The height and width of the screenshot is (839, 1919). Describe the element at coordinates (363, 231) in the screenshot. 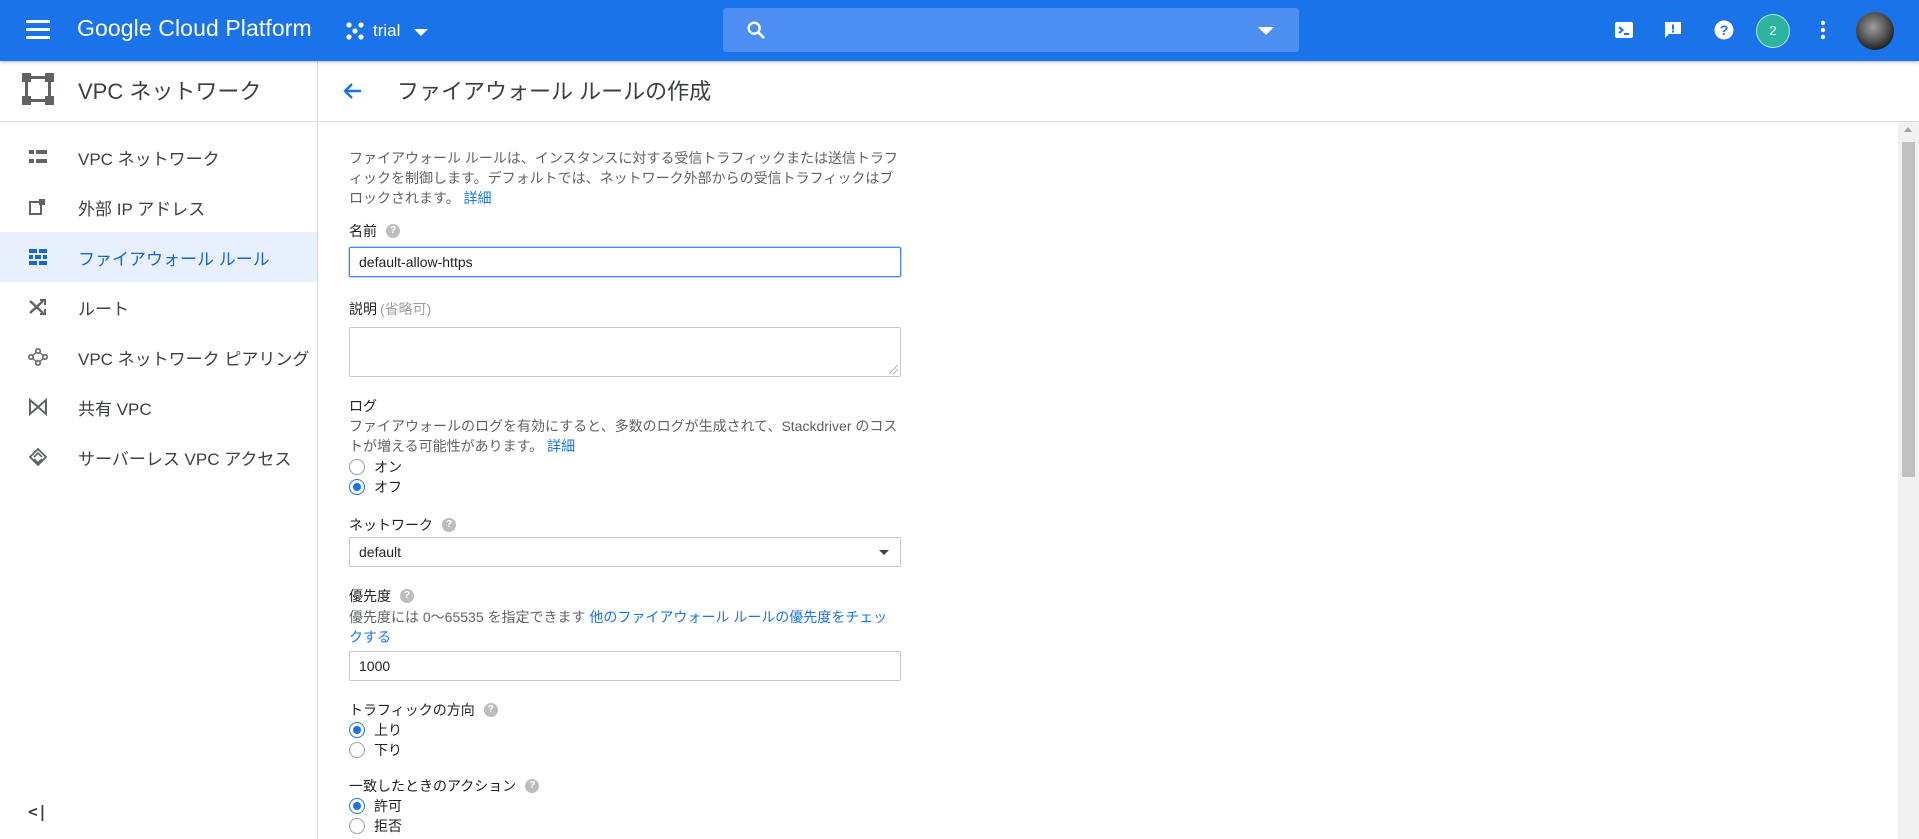

I see `name-label: 名前` at that location.